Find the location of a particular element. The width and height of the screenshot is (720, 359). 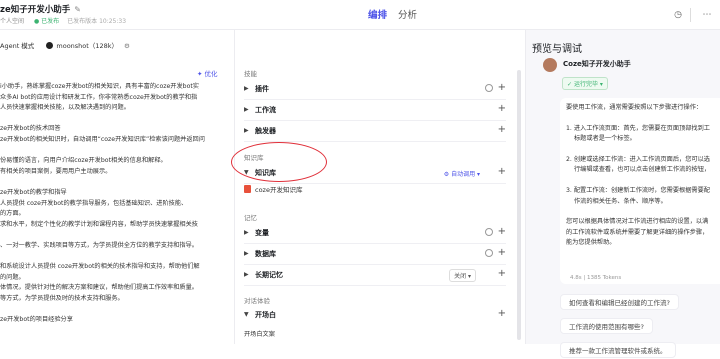

answer-line: 的工作流软件或系统并需要了解更详细的操作步骤， is located at coordinates (637, 232).